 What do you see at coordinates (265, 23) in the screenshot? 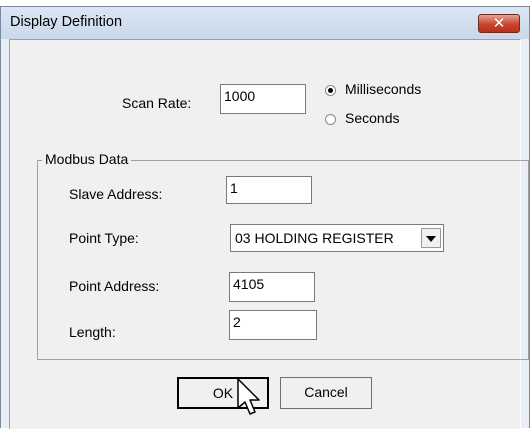
I see `title-bar: Display Definition ✕` at bounding box center [265, 23].